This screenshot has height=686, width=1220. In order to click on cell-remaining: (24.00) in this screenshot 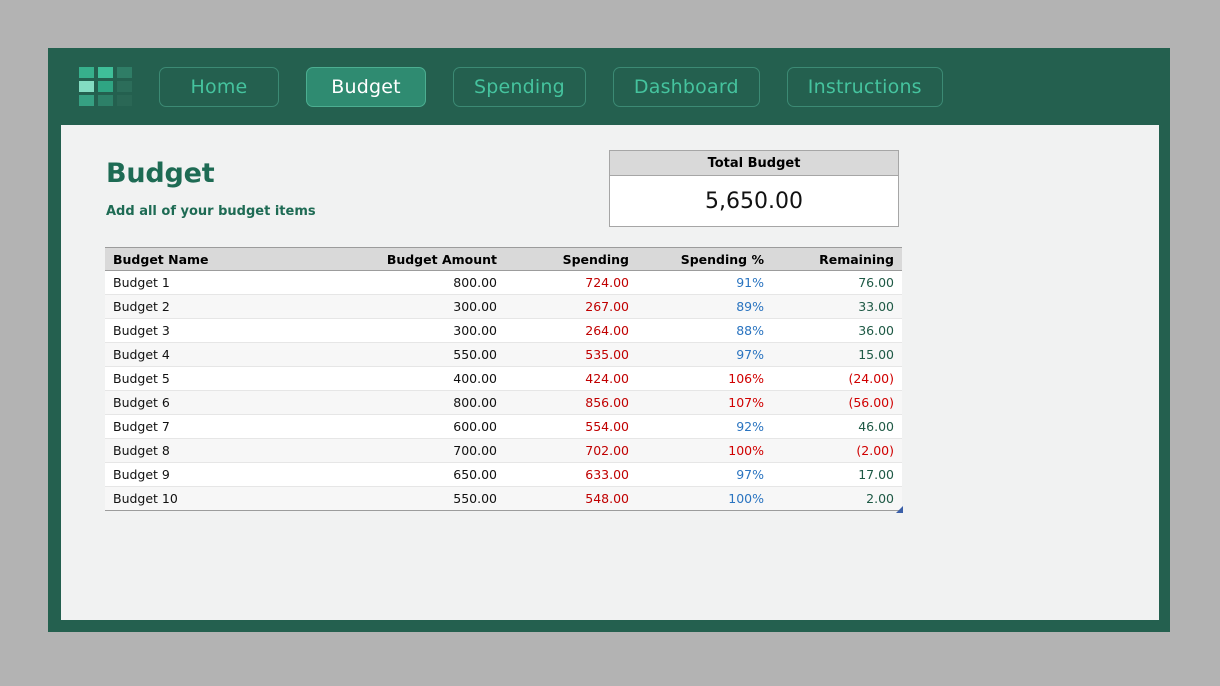, I will do `click(837, 378)`.